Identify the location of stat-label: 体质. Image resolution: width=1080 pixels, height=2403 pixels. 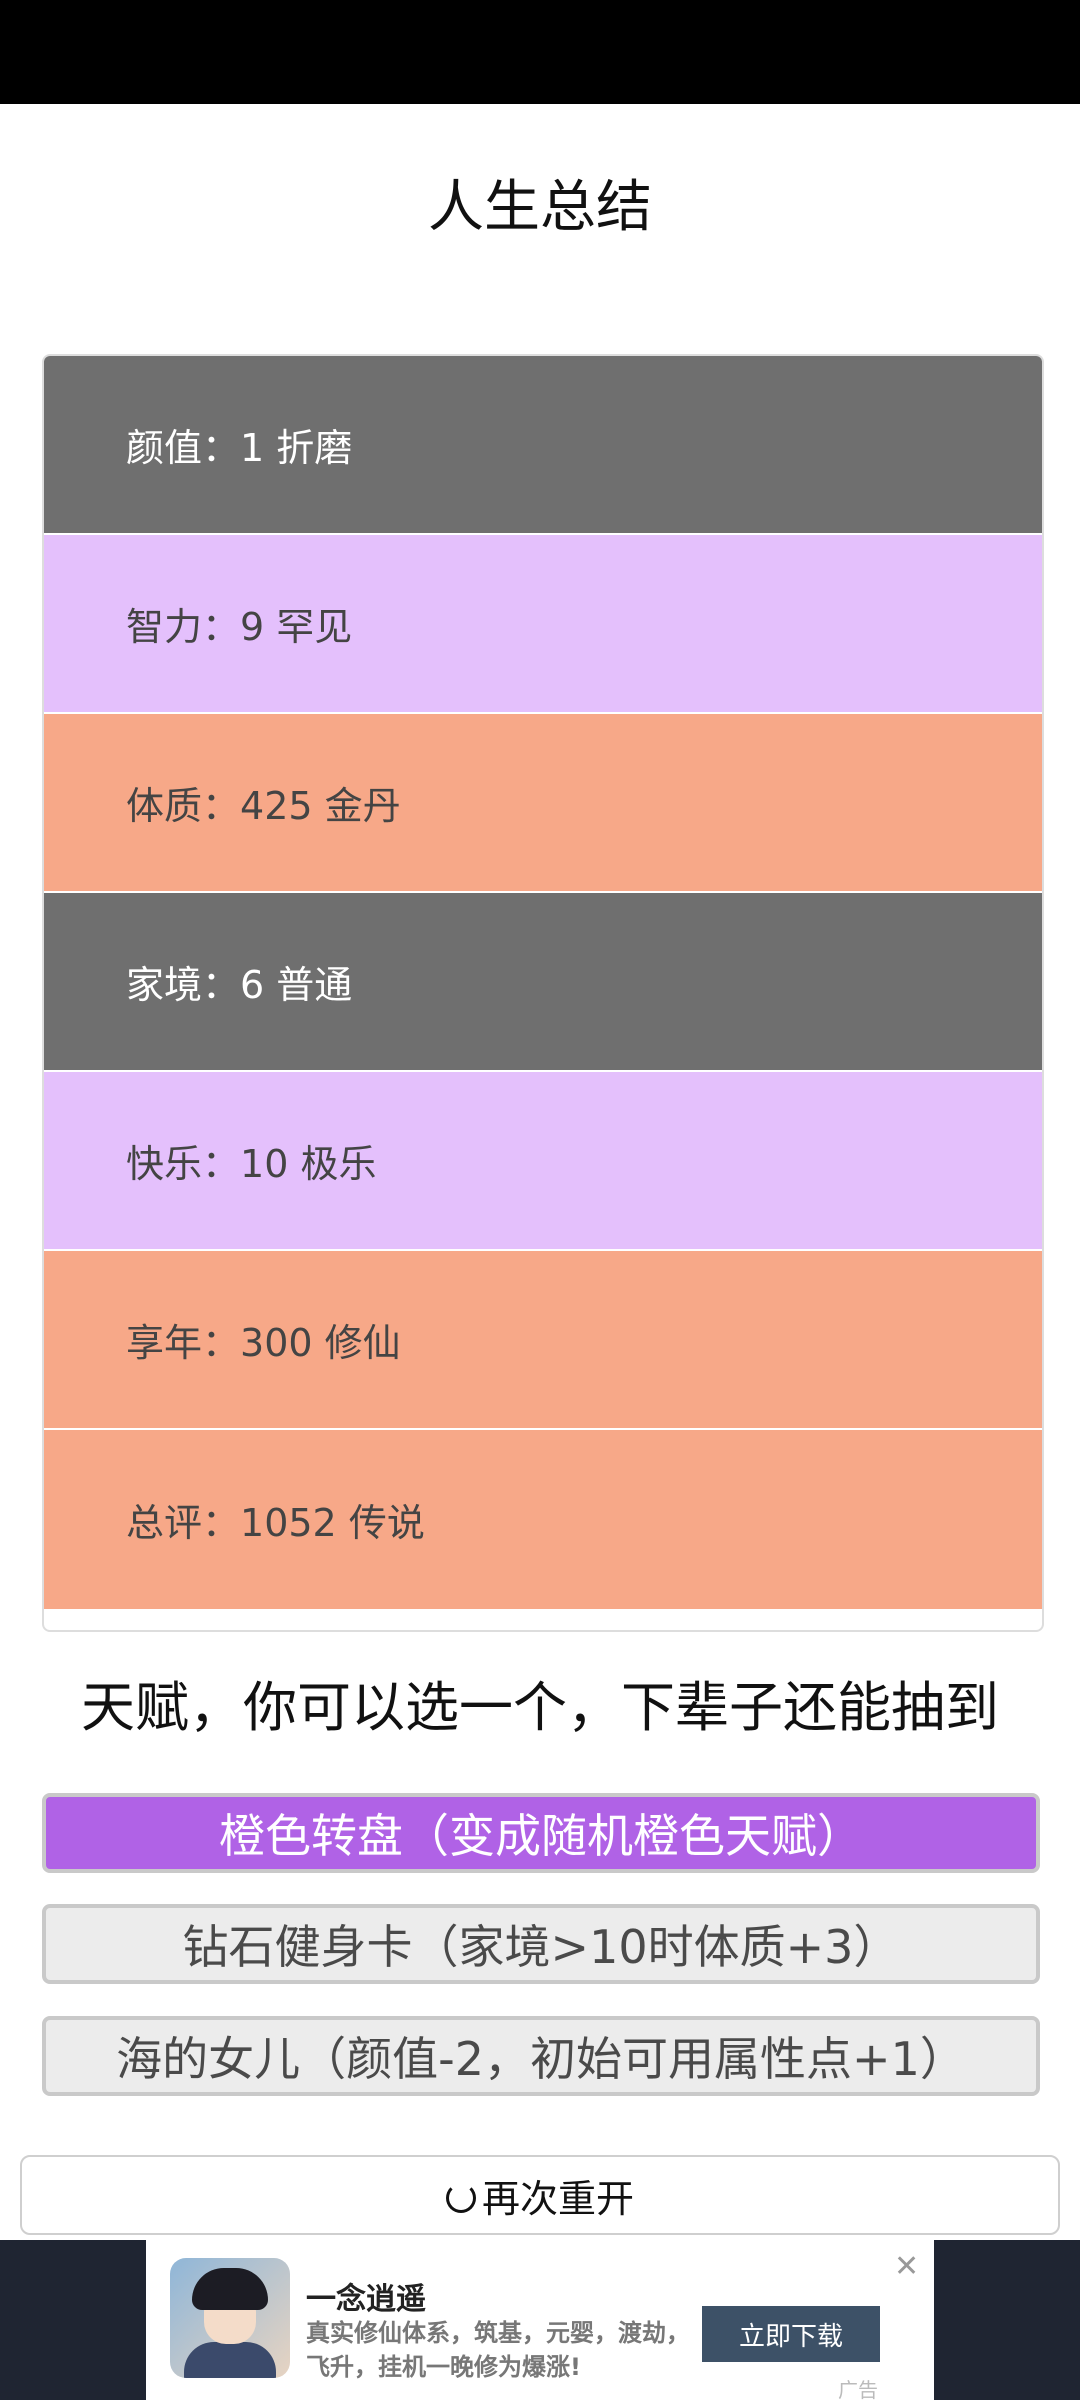
(164, 806).